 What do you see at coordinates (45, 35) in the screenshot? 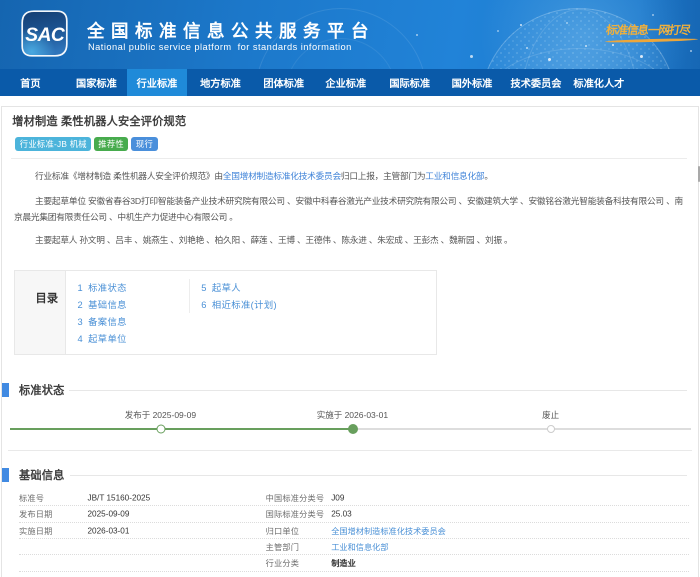
I see `svg-text: SAC` at bounding box center [45, 35].